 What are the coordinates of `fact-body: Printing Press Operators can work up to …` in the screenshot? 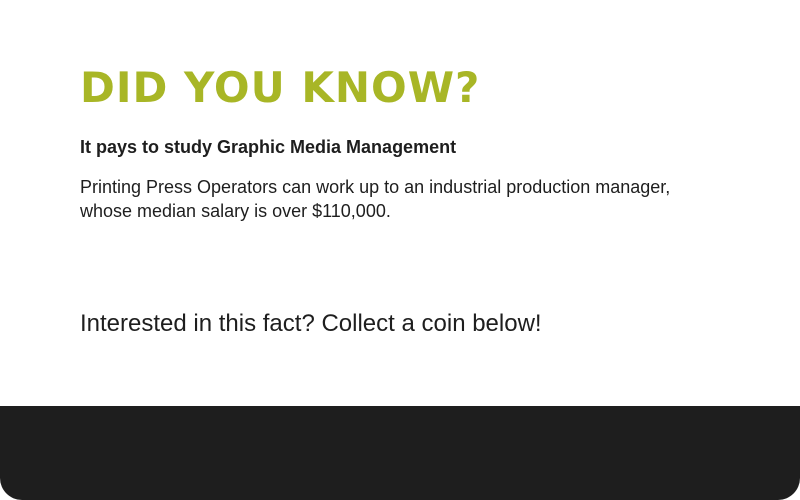 It's located at (375, 199).